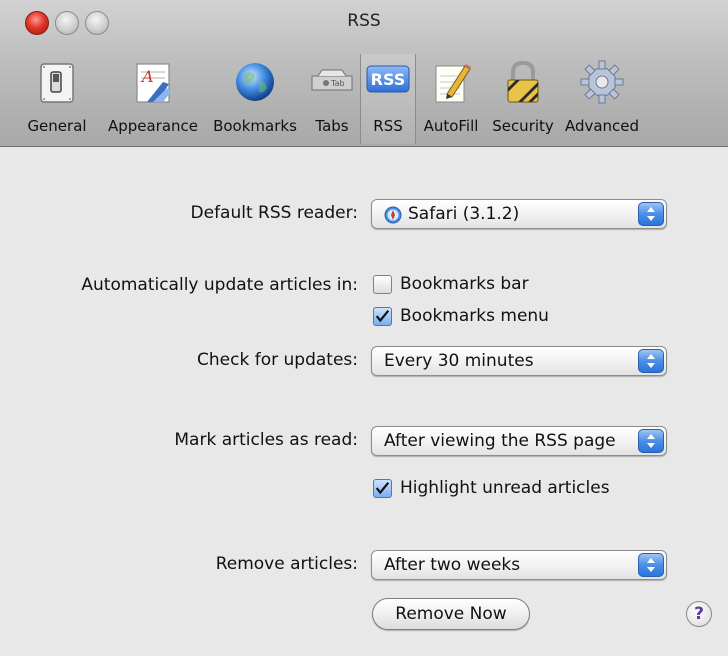  I want to click on tab-appearance: A Appearance, so click(153, 99).